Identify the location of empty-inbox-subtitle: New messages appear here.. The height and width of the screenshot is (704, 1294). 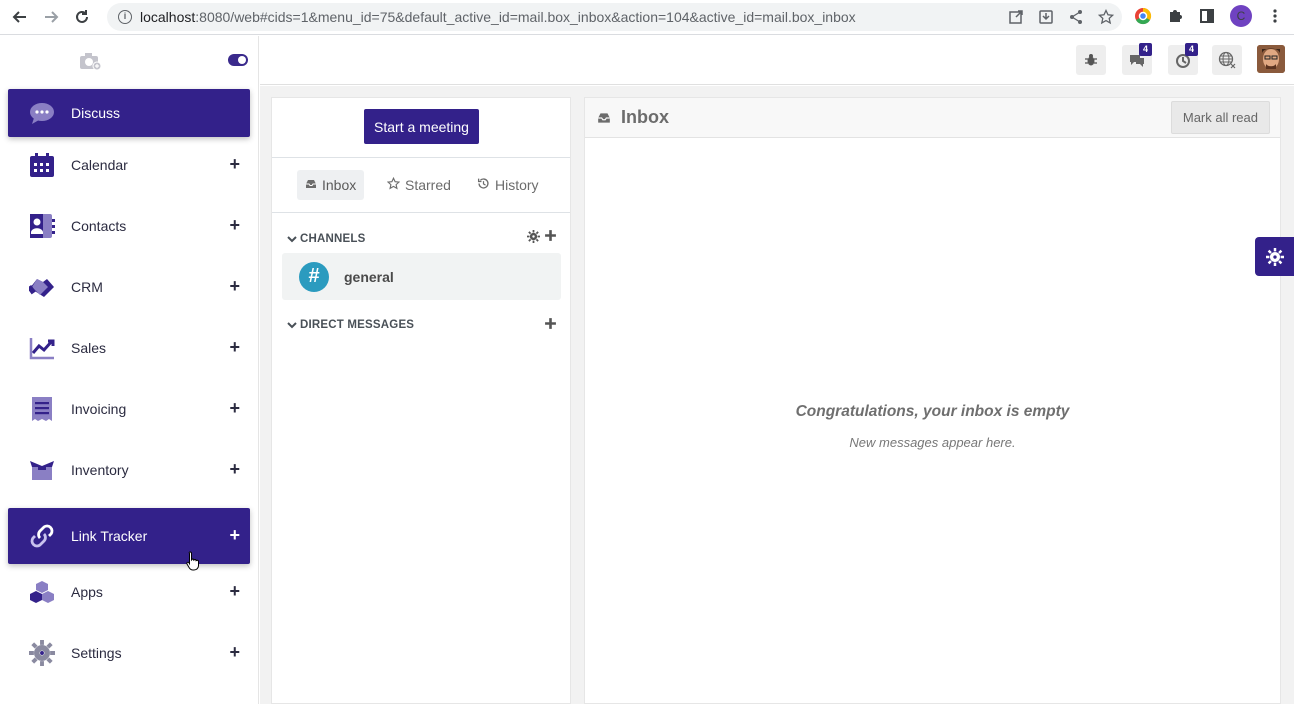
(932, 442).